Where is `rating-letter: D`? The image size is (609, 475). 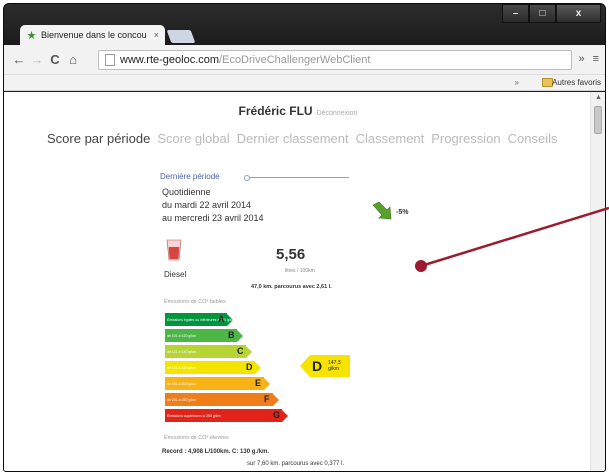
rating-letter: D is located at coordinates (317, 366).